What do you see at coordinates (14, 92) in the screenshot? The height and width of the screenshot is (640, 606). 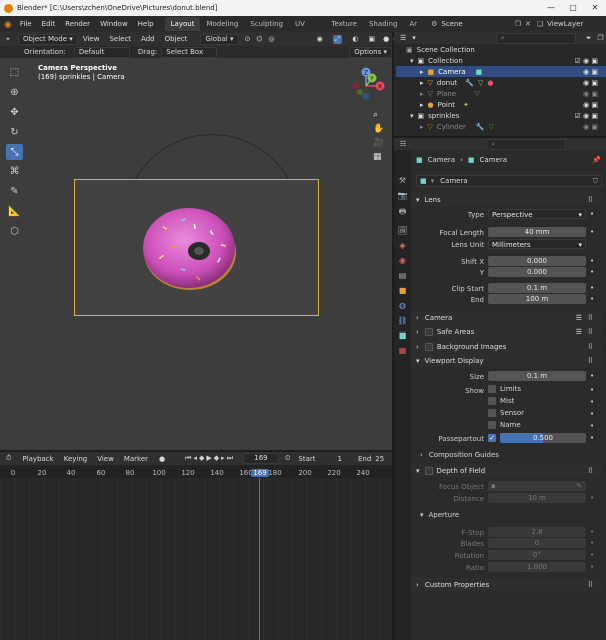 I see `cursor-tool-icon: ⊕` at bounding box center [14, 92].